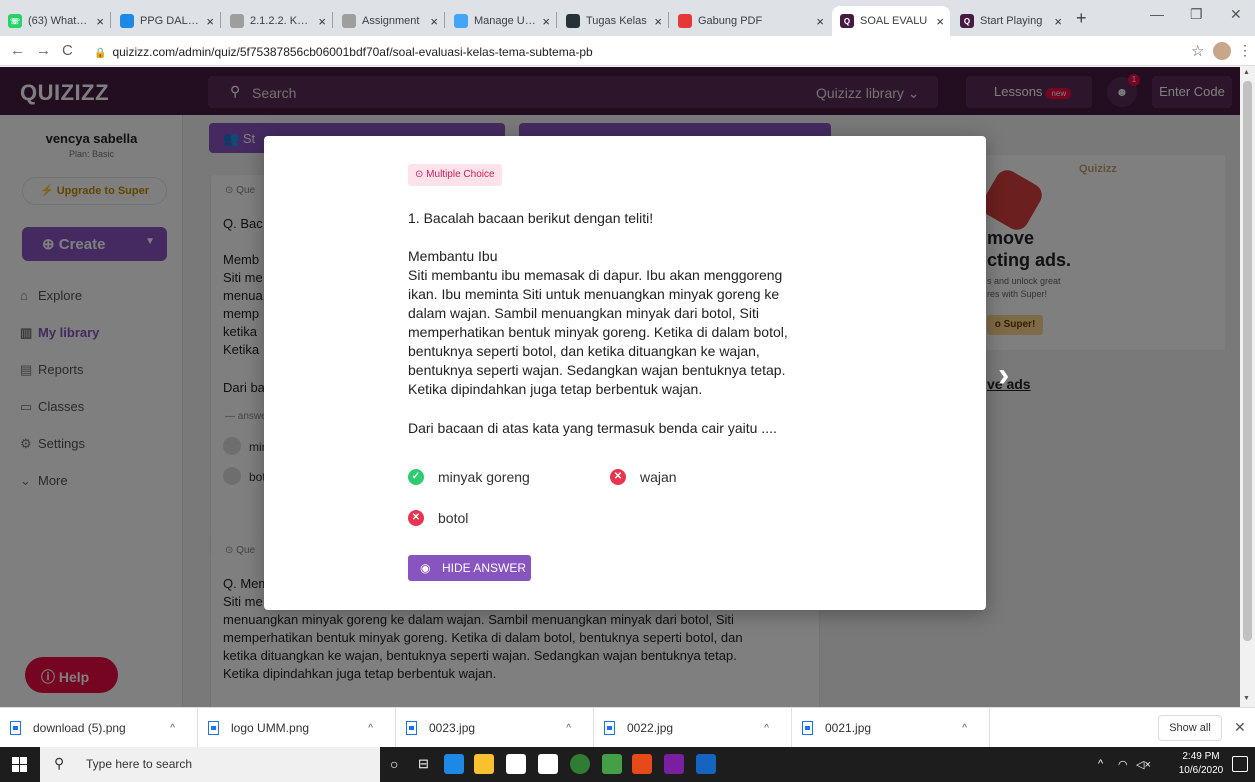  Describe the element at coordinates (891, 728) in the screenshot. I see `download-item: 0021.jpg ^` at that location.